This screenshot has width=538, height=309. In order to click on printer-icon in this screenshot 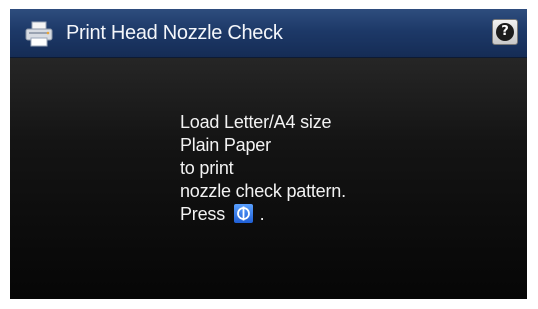, I will do `click(39, 34)`.